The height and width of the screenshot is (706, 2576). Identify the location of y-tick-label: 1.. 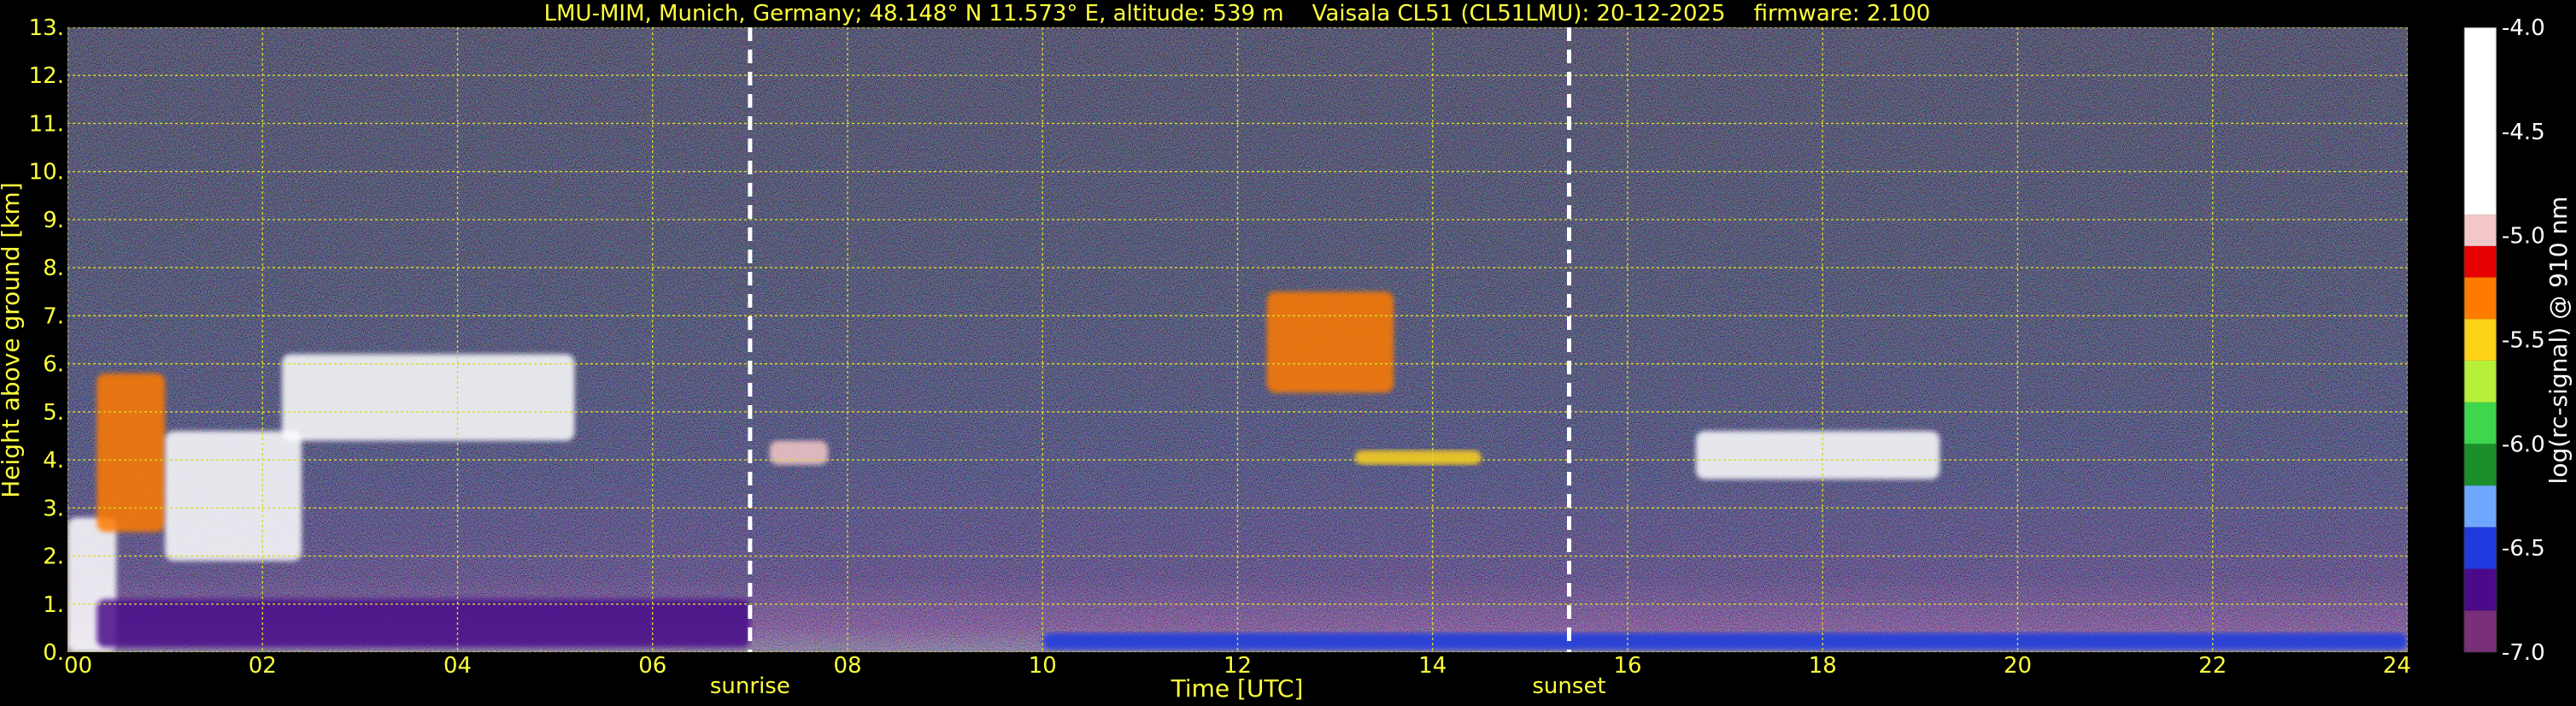
(53, 605).